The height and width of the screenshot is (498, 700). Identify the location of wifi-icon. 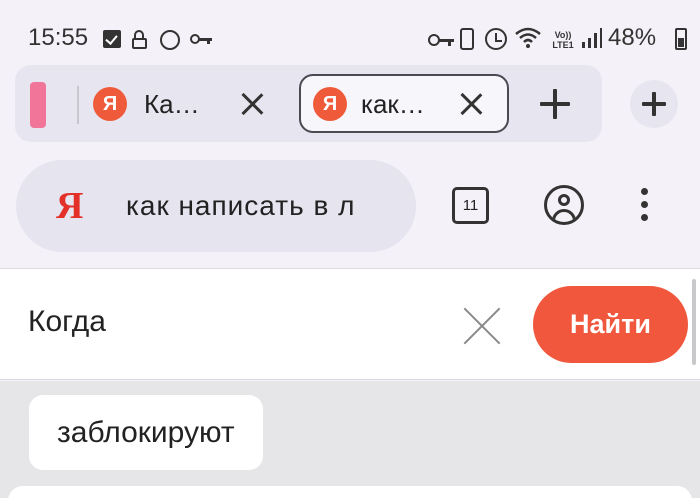
(528, 37).